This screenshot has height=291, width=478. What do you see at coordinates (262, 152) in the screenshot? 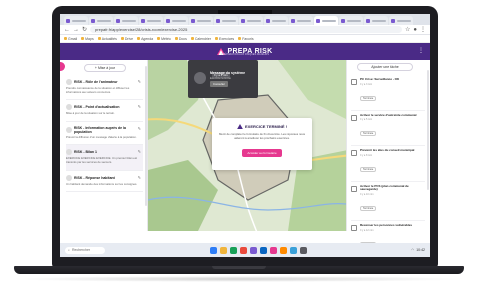
I see `open-form-button: Accéder au formulaire` at bounding box center [262, 152].